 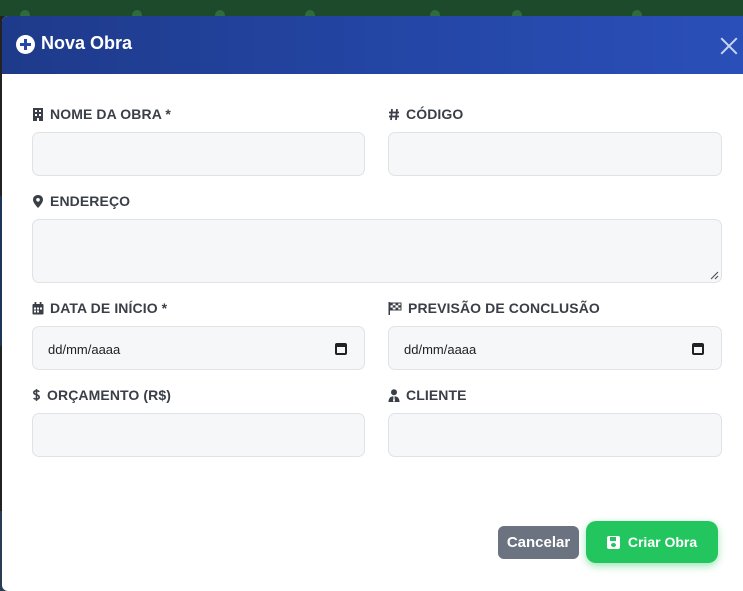 What do you see at coordinates (25, 44) in the screenshot?
I see `plus-circle-icon` at bounding box center [25, 44].